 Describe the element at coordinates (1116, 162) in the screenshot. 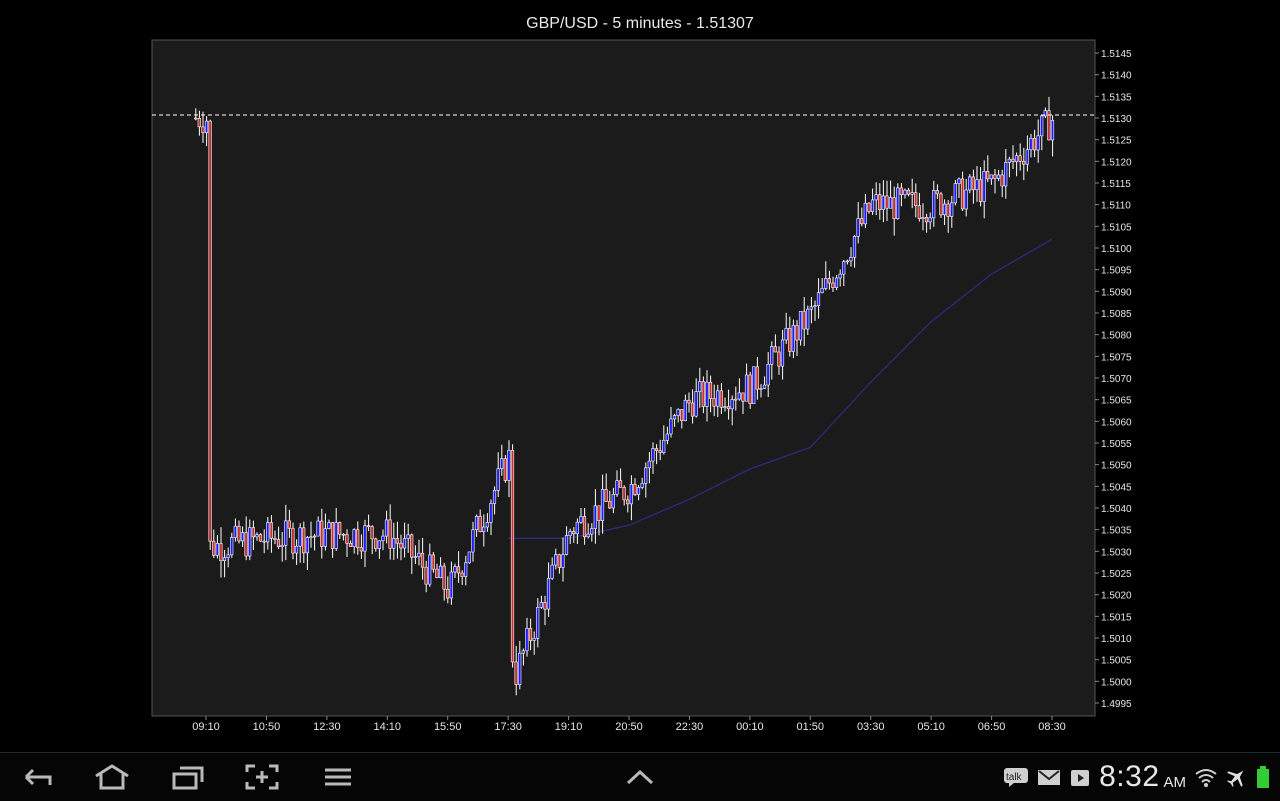

I see `y-tick-label: 1.5120` at that location.